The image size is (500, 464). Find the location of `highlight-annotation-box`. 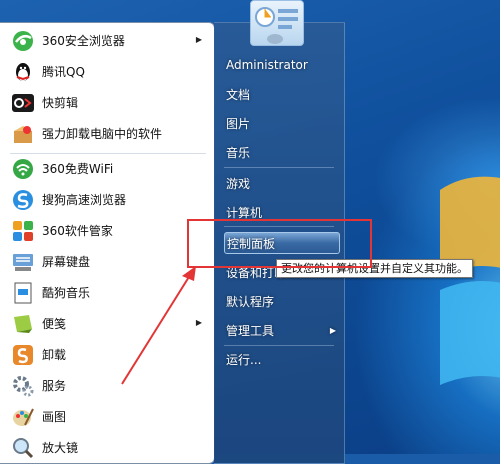

highlight-annotation-box is located at coordinates (279, 243).